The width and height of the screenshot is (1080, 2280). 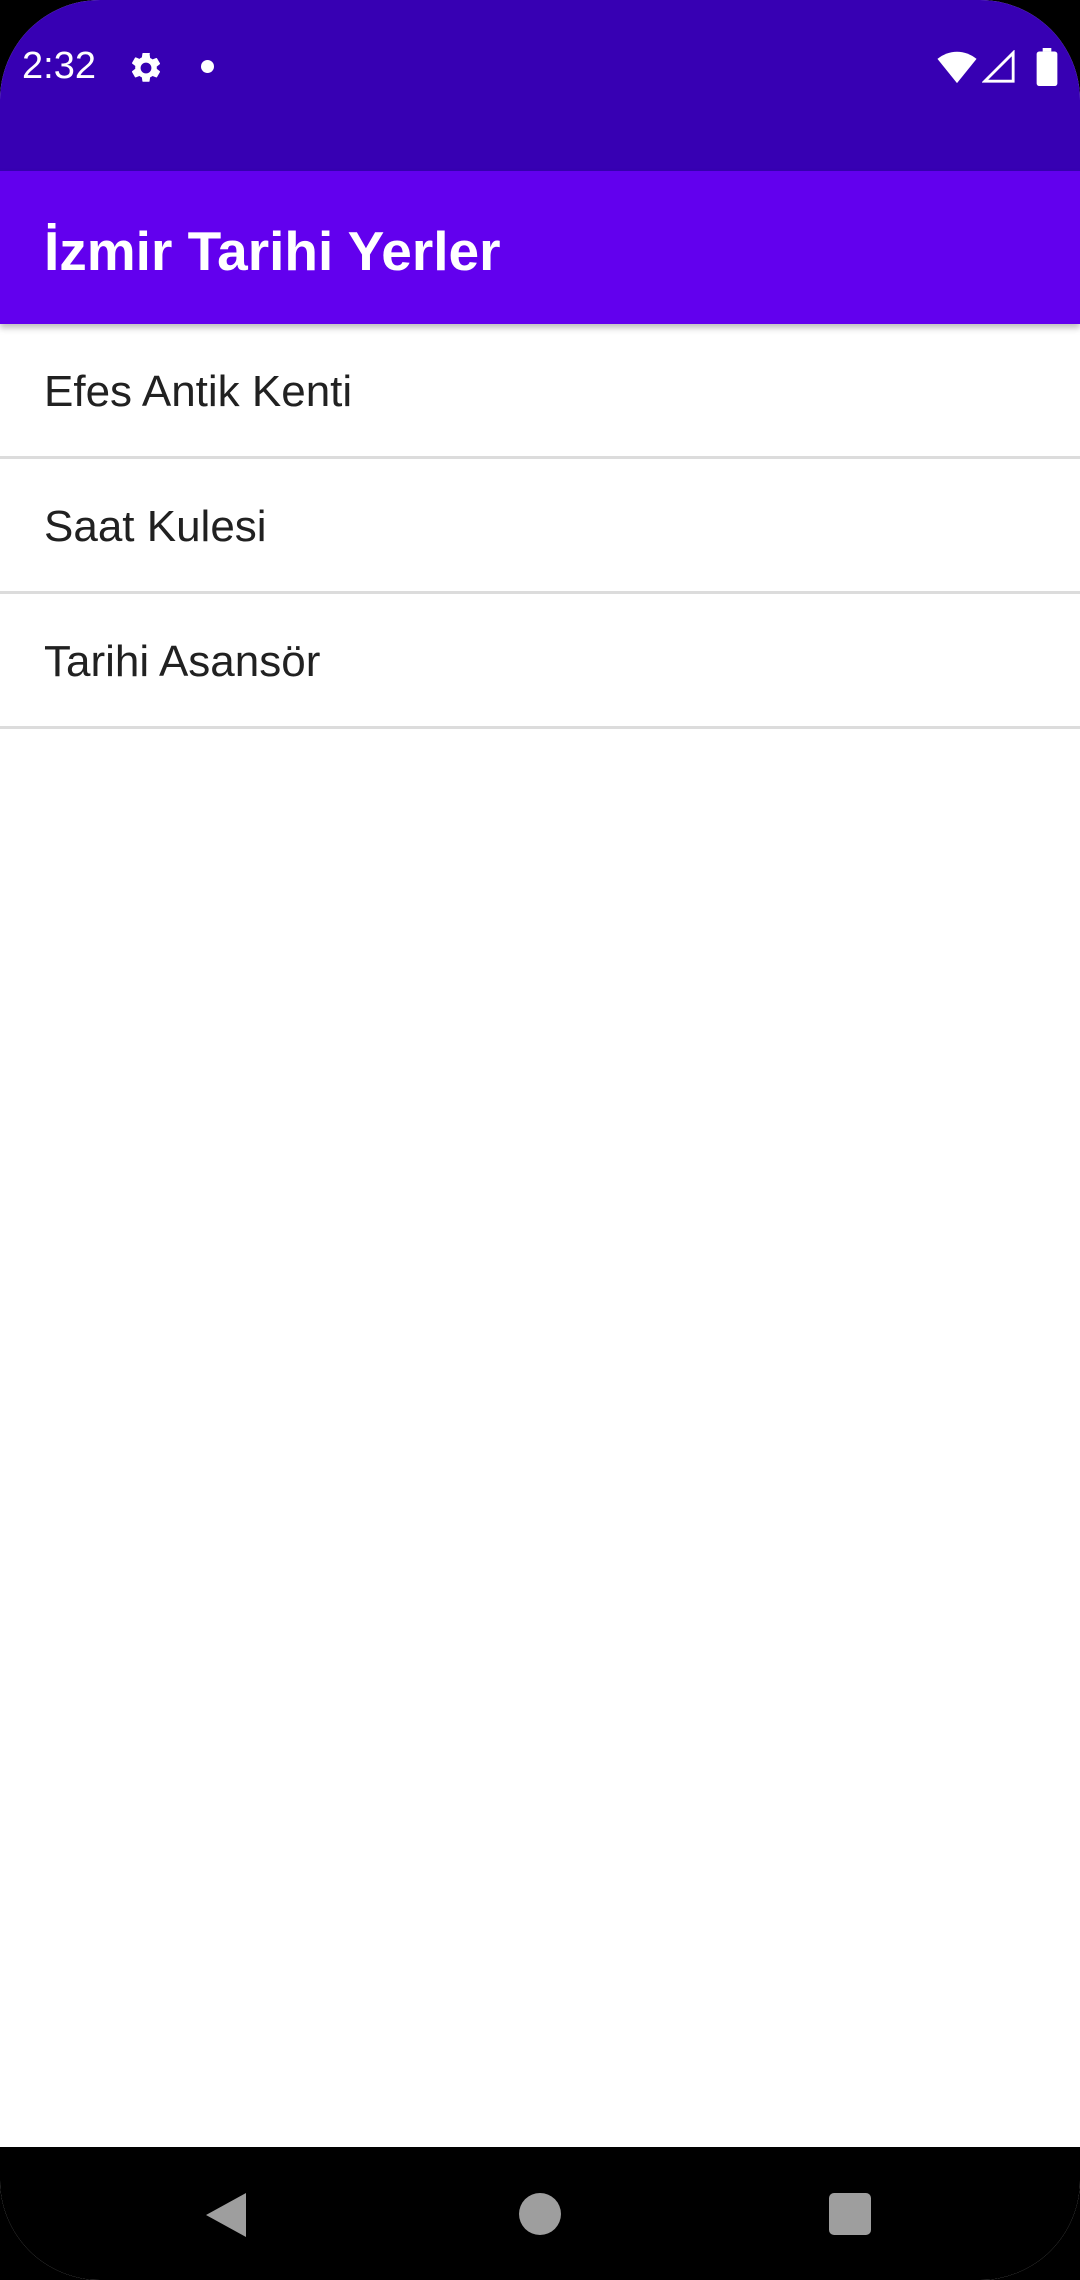 I want to click on recents-icon, so click(x=850, y=2214).